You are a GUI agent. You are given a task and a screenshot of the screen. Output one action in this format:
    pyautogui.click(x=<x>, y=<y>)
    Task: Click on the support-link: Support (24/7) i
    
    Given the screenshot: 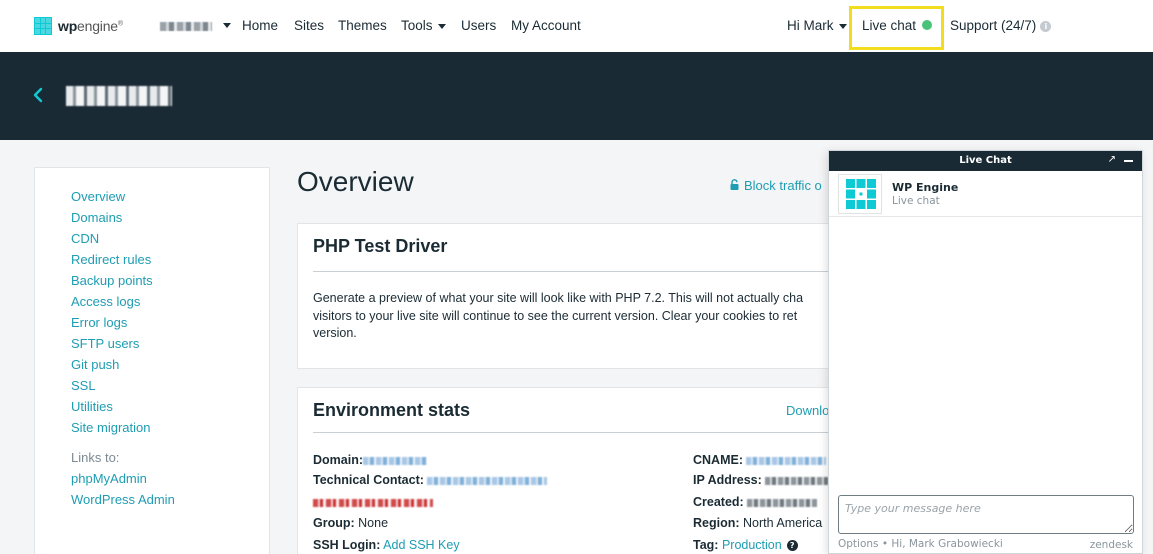 What is the action you would take?
    pyautogui.click(x=1001, y=25)
    